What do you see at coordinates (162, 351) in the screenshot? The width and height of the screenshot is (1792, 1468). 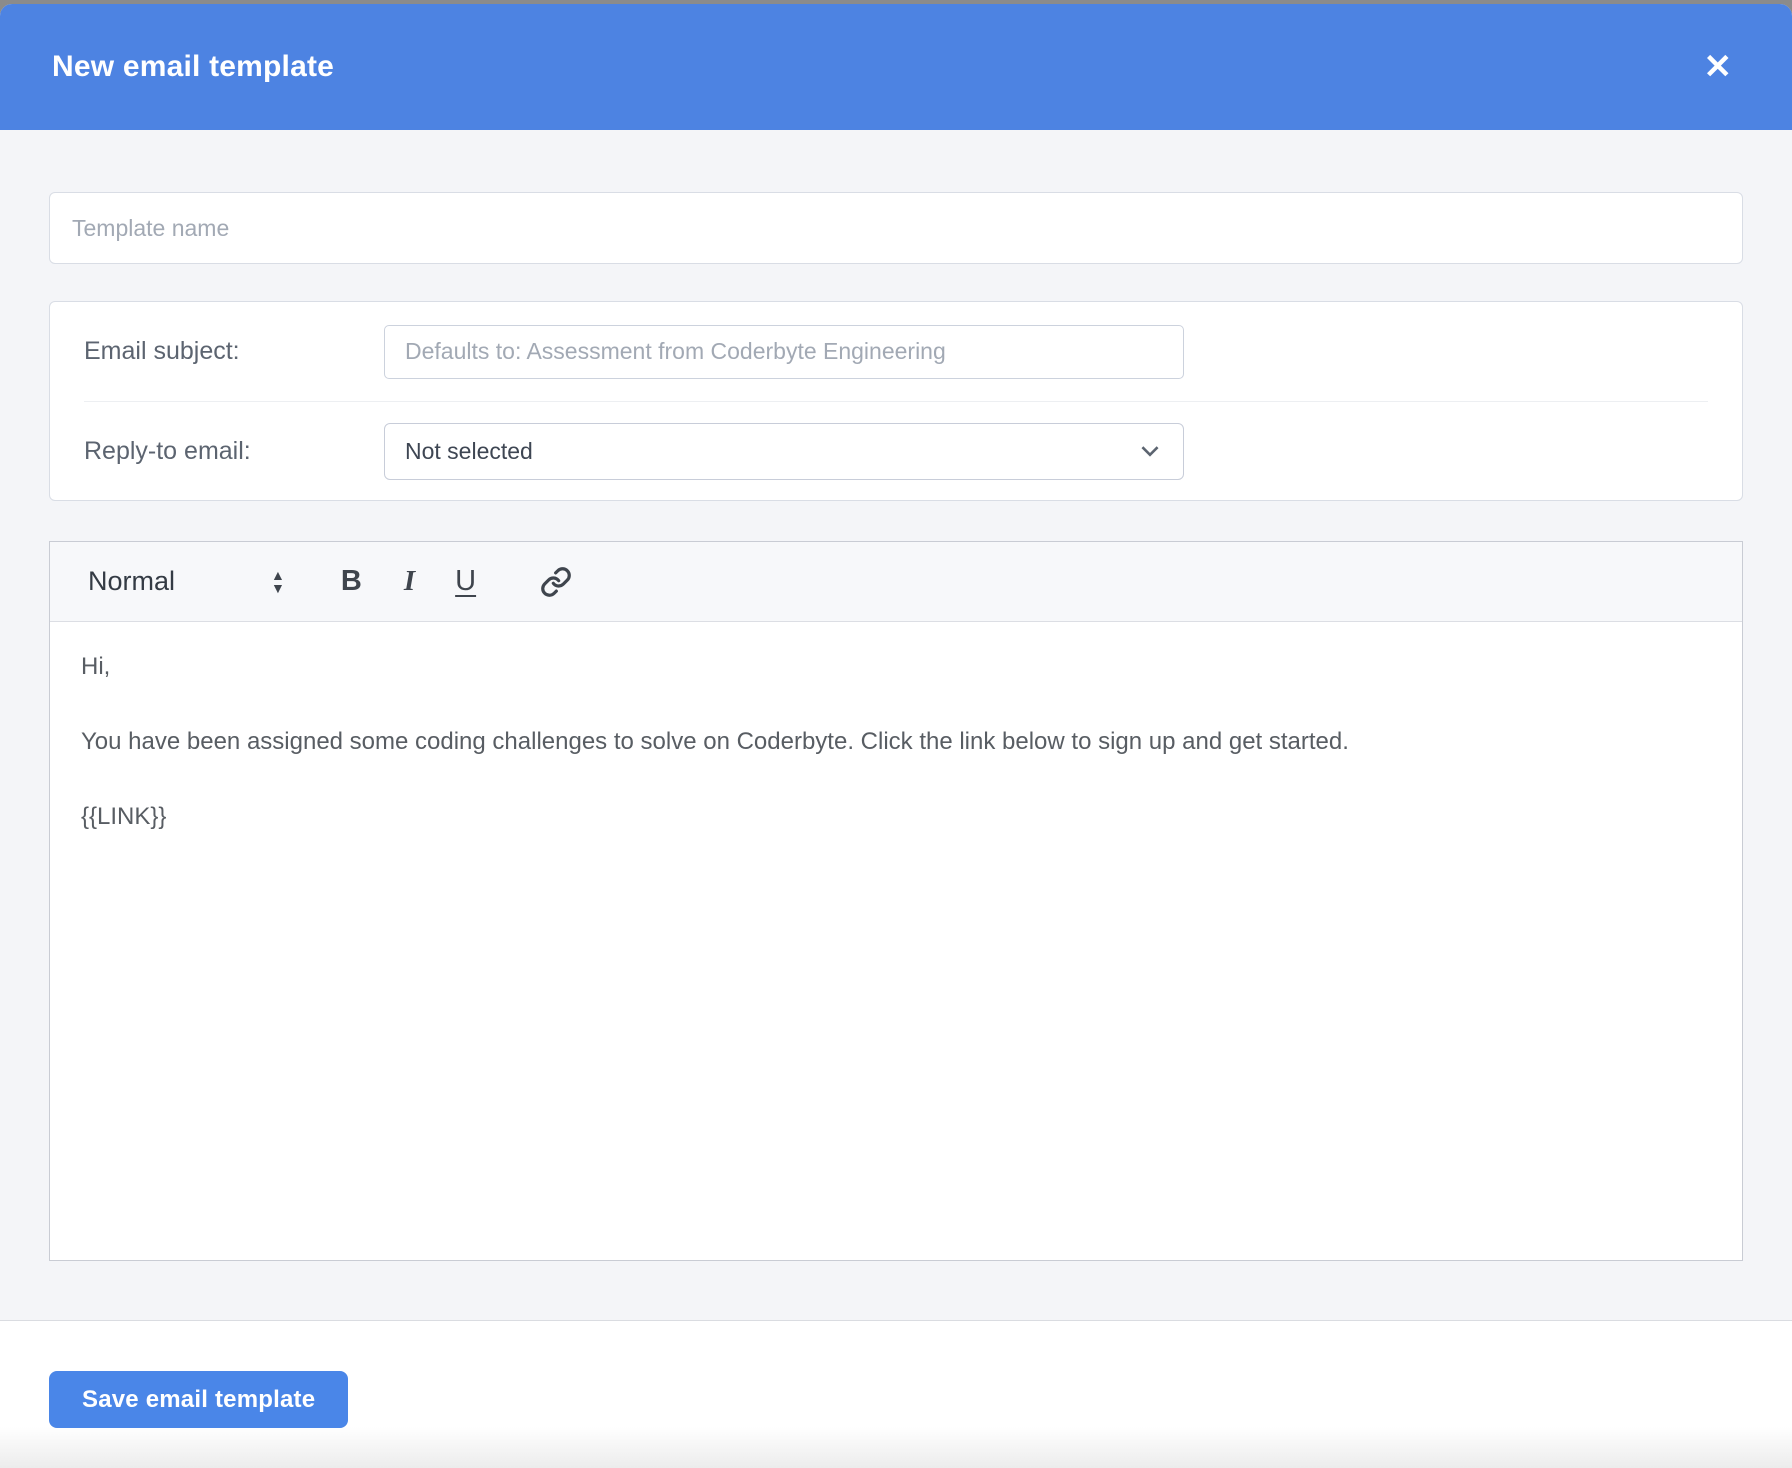 I see `email-subject-label: Email subject:` at bounding box center [162, 351].